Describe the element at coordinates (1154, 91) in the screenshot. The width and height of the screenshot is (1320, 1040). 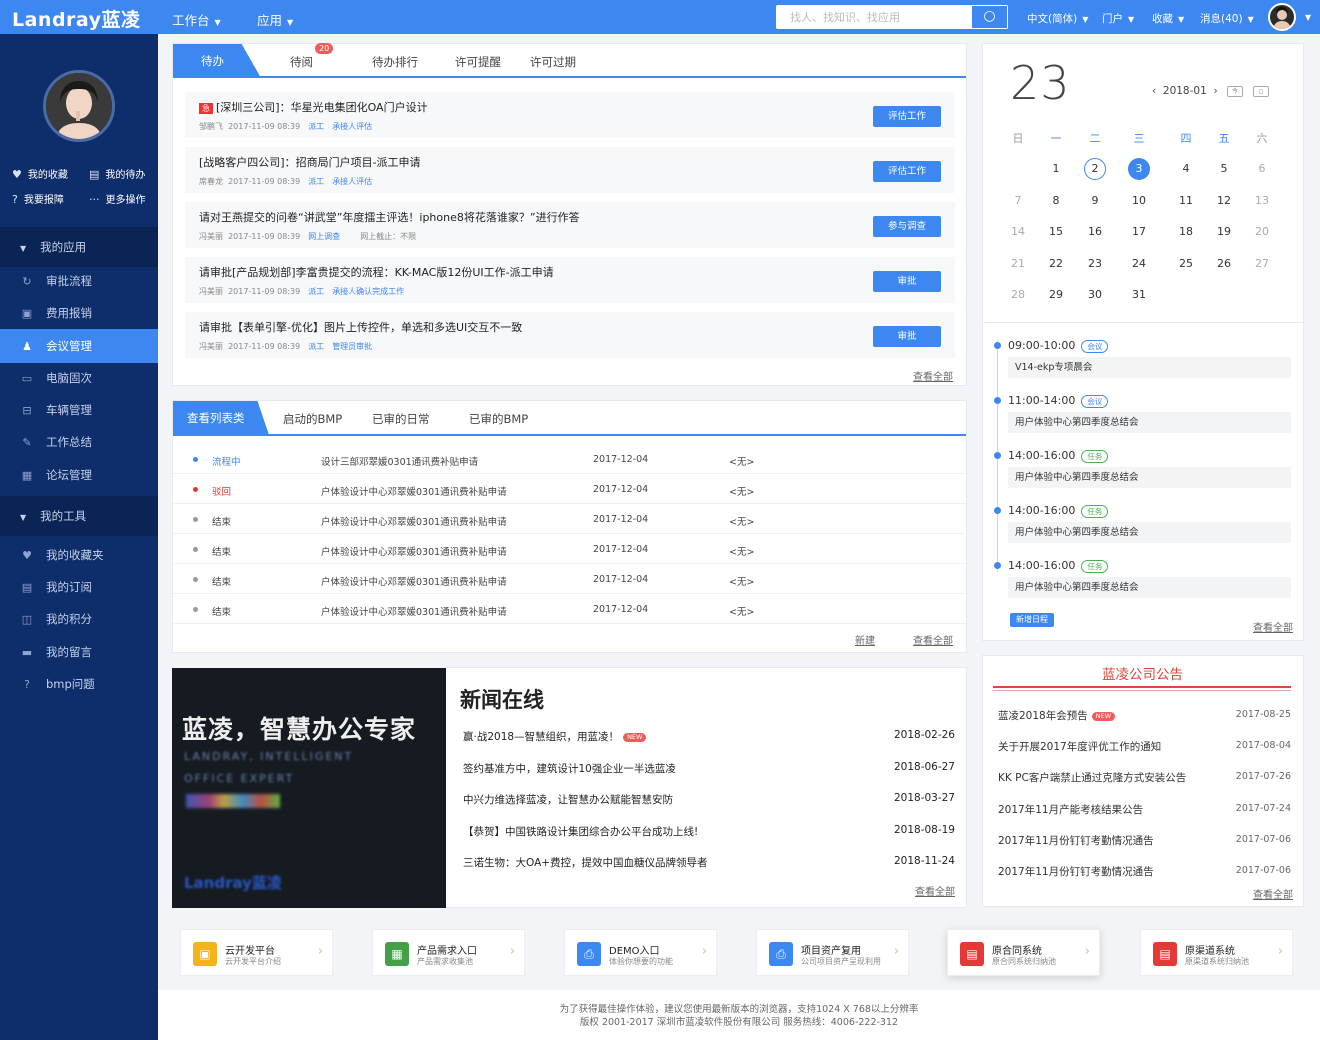
I see `prev-month-icon: ‹` at that location.